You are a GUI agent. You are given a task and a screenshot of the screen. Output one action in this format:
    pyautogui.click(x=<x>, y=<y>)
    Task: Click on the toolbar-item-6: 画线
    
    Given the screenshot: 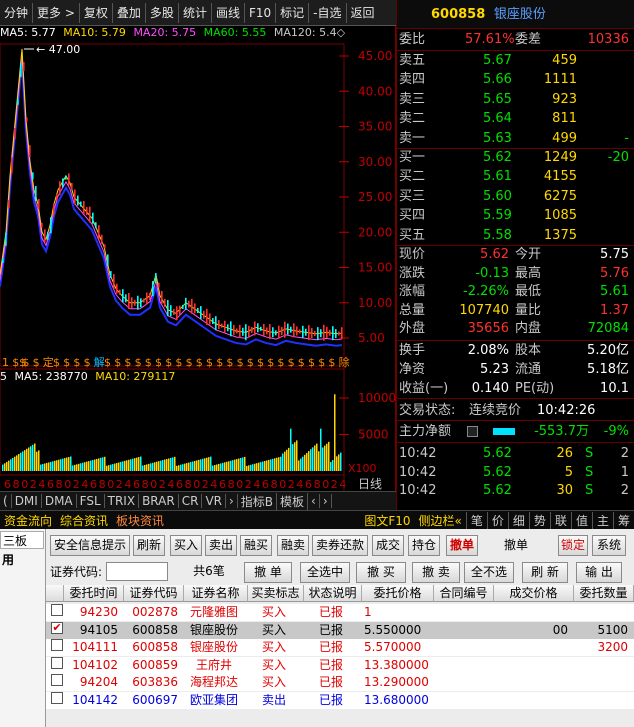 What is the action you would take?
    pyautogui.click(x=228, y=12)
    